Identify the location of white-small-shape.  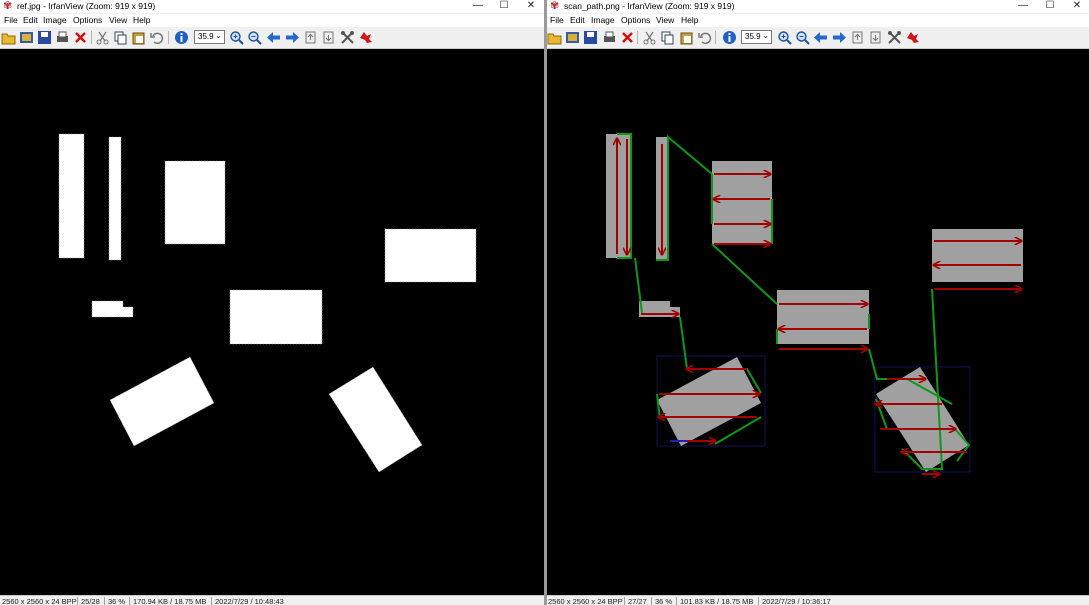
(112, 309).